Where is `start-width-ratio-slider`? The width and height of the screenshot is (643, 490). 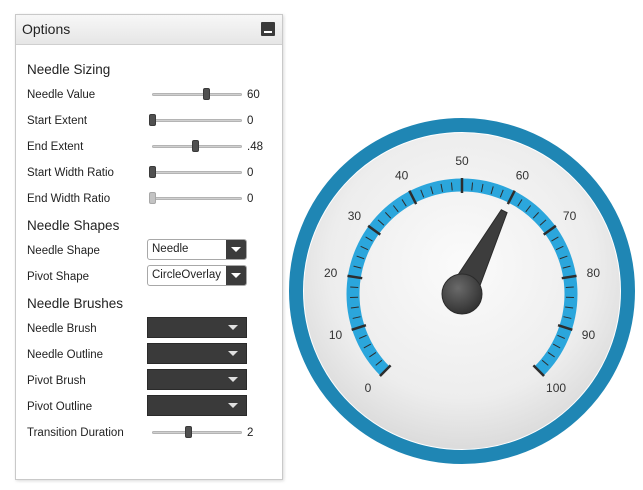 start-width-ratio-slider is located at coordinates (195, 172).